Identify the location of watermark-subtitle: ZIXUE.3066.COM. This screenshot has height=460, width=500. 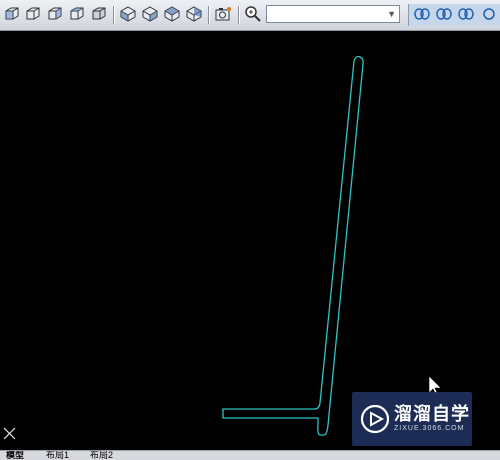
(429, 428).